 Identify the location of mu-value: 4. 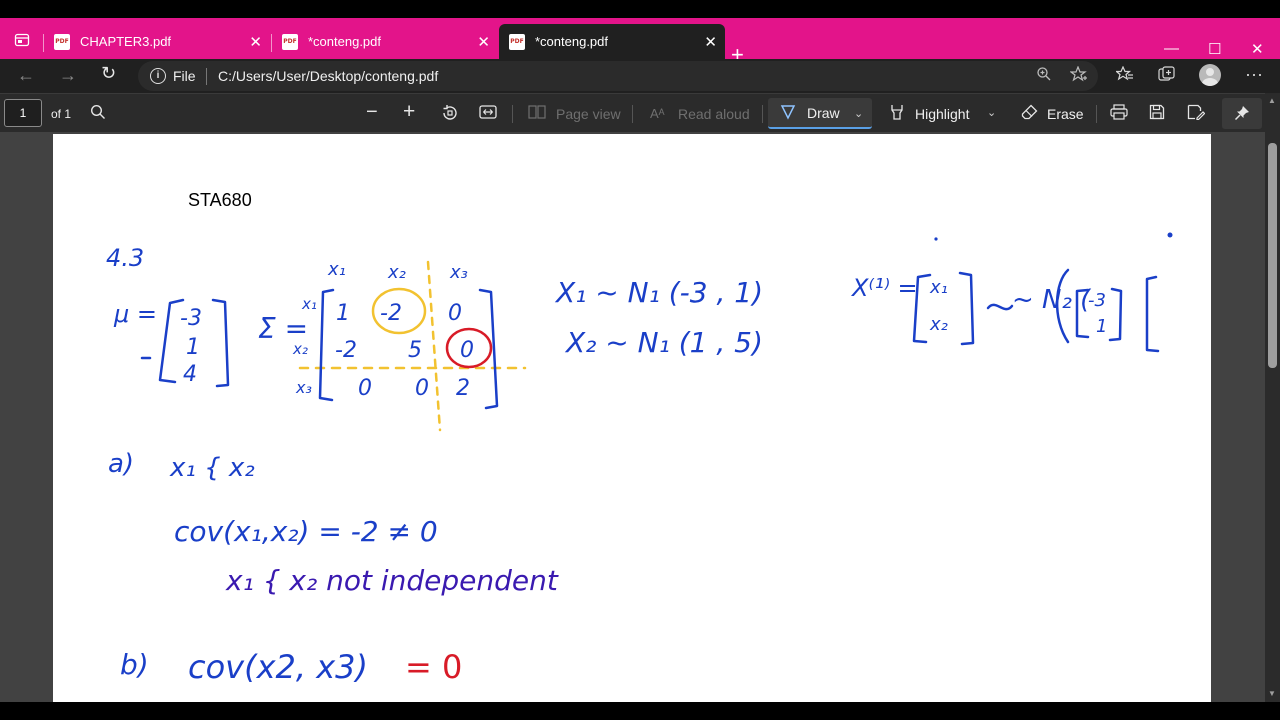
(190, 374).